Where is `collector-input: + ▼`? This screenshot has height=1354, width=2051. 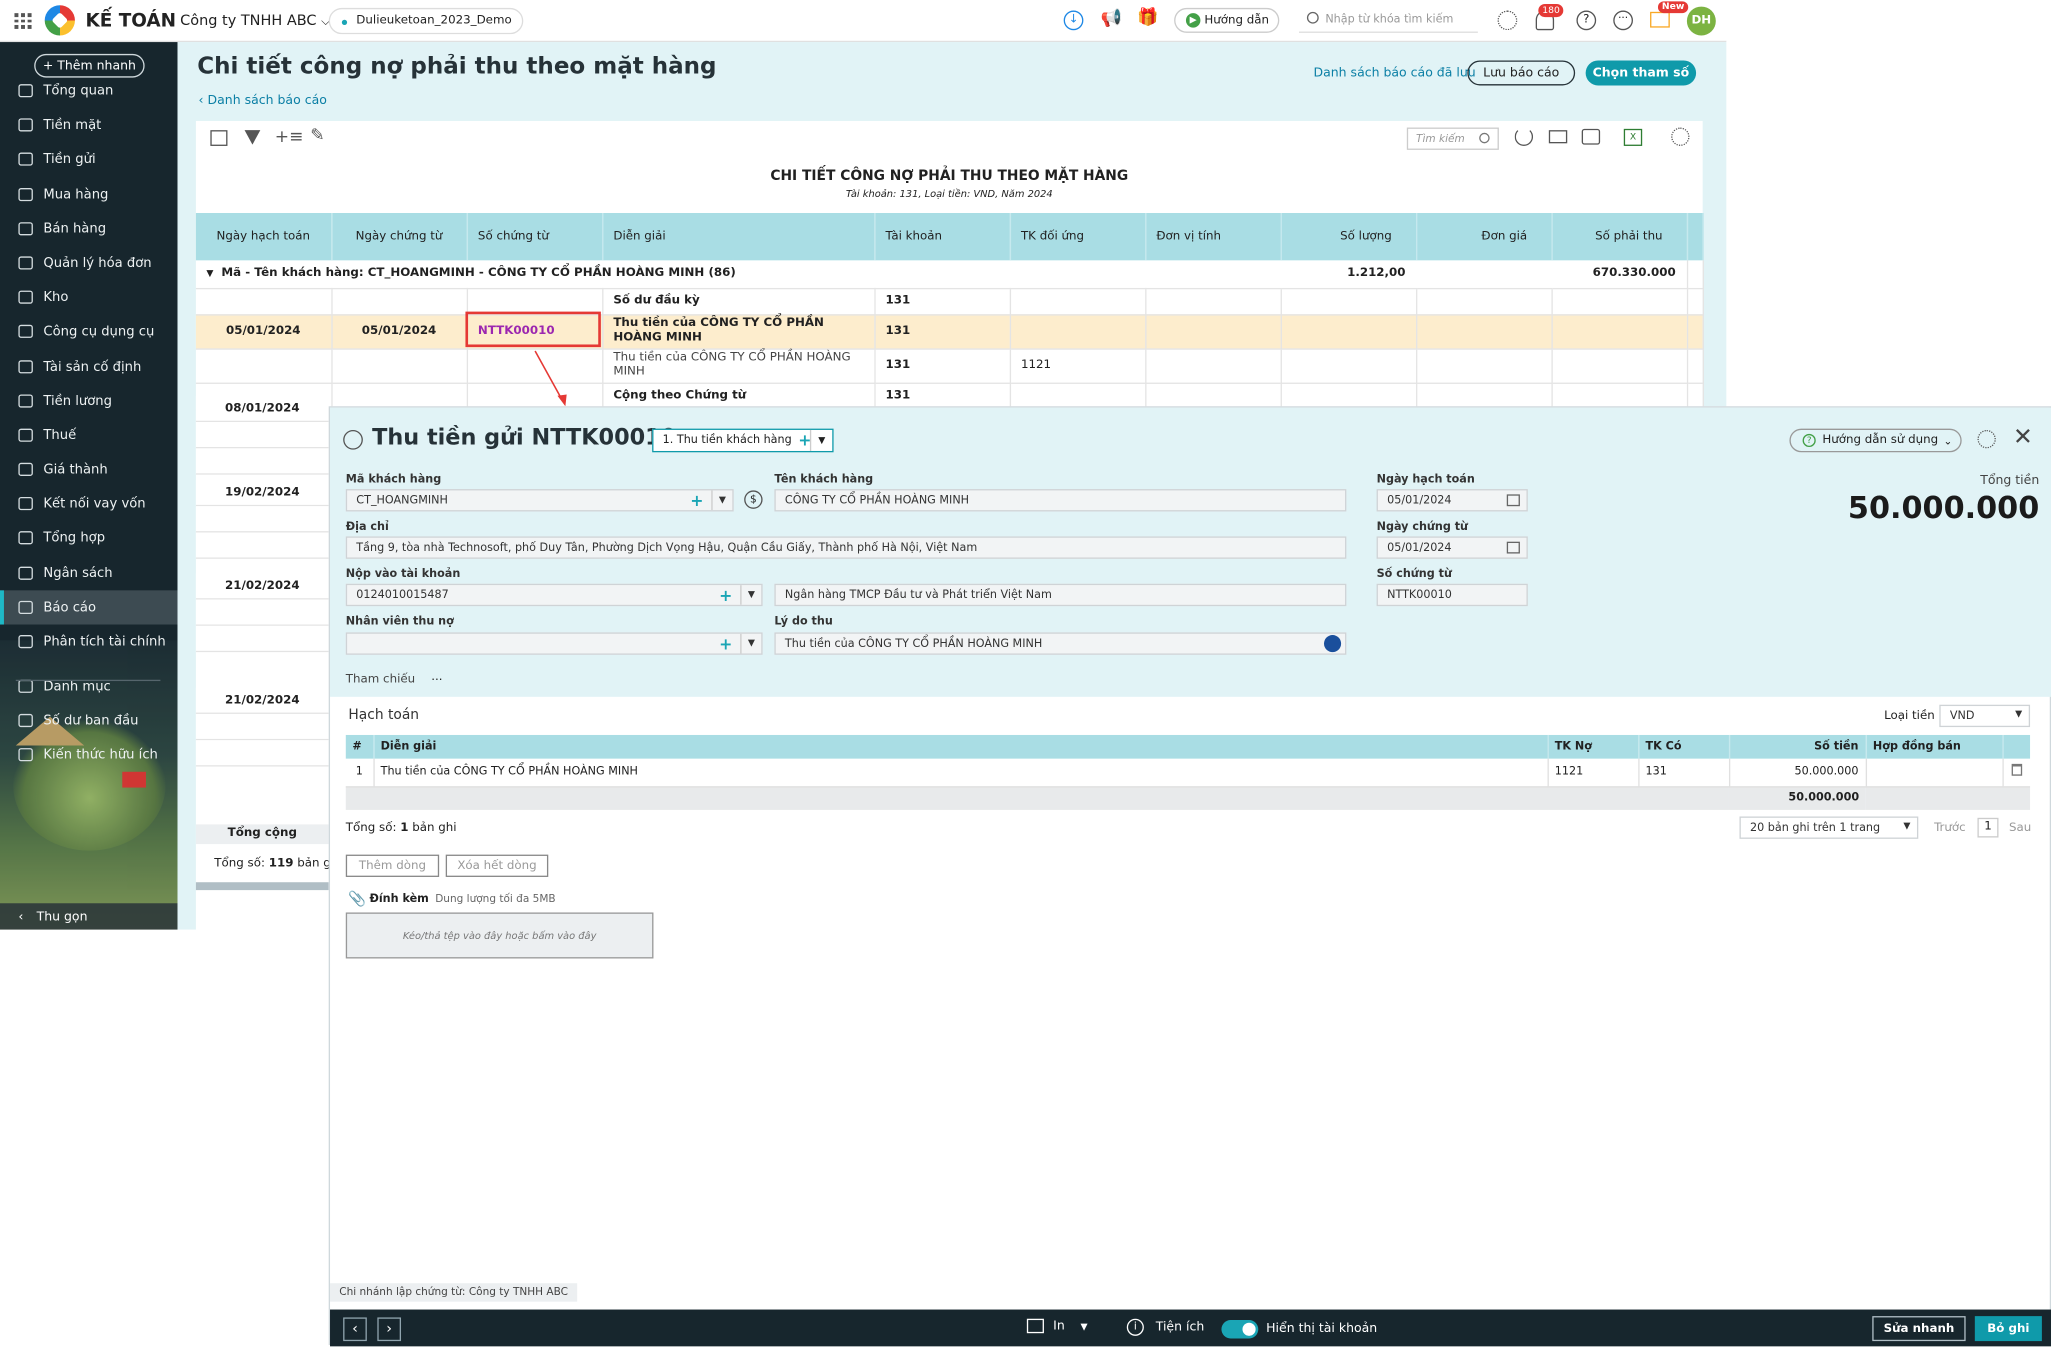 collector-input: + ▼ is located at coordinates (554, 643).